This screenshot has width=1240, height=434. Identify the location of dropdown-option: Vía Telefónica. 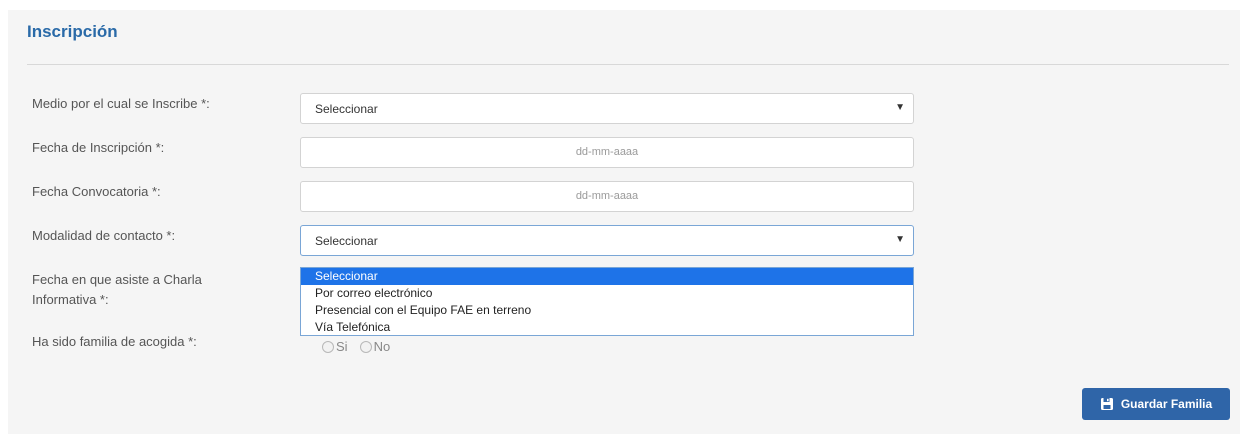
(607, 327).